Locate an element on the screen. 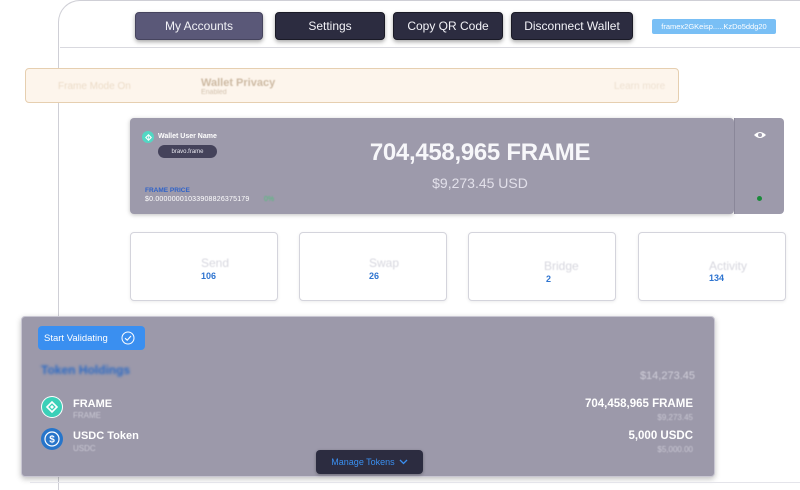  settings-button: Settings is located at coordinates (330, 26).